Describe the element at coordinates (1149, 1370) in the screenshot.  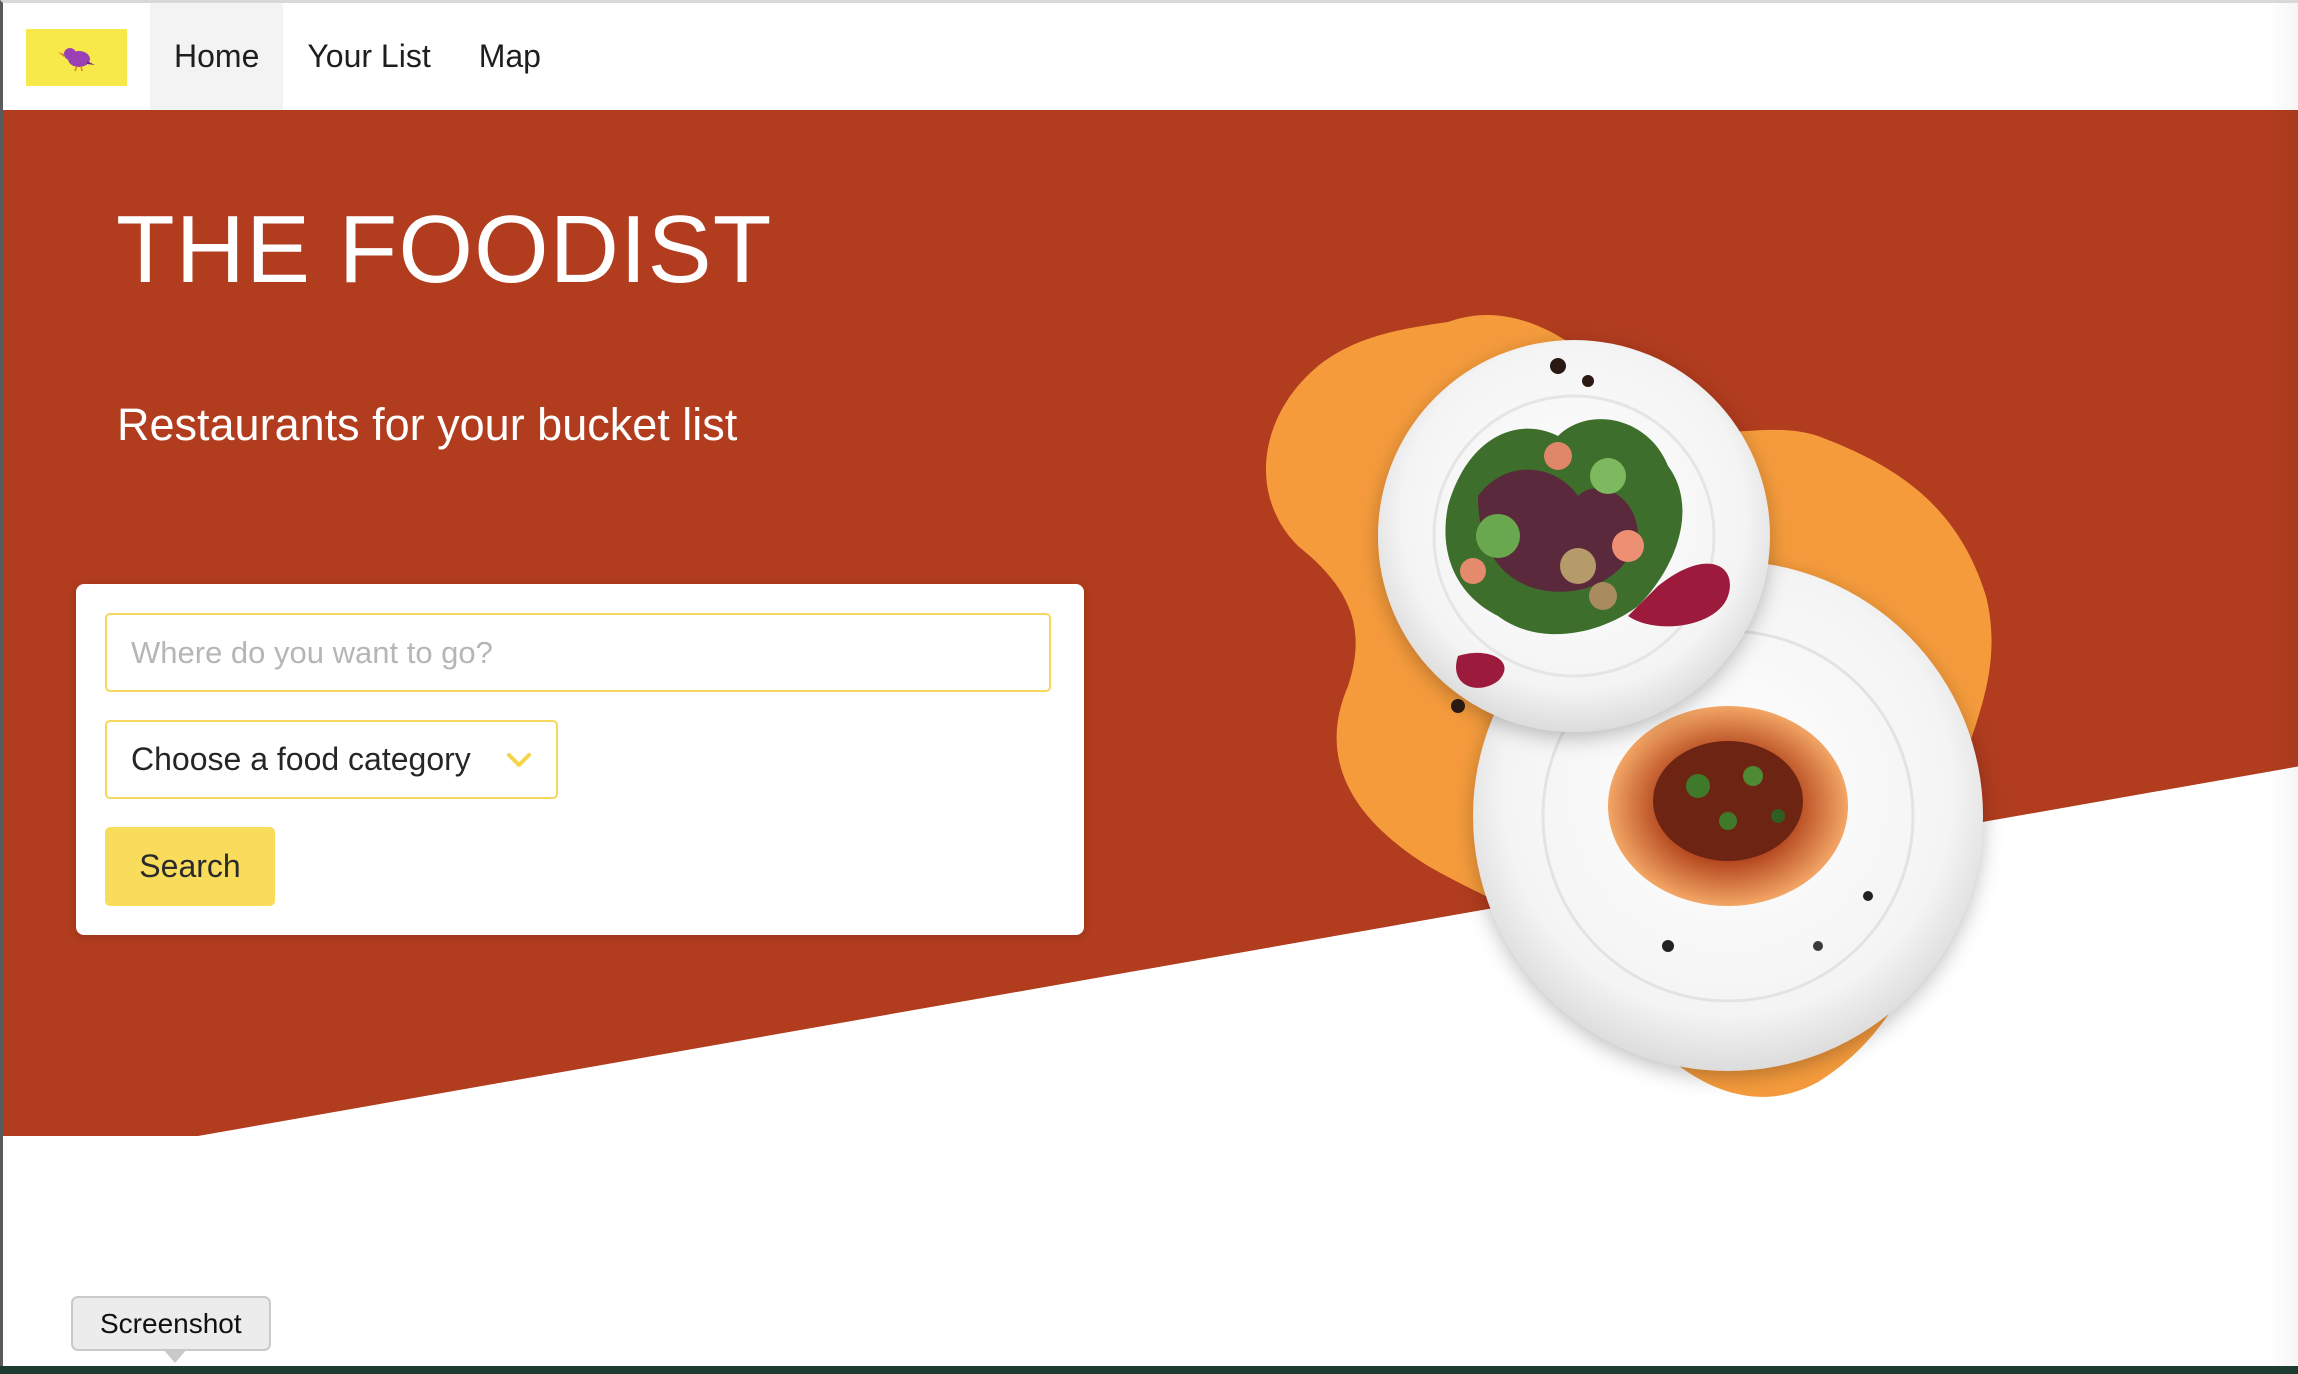
I see `desktop-strip` at that location.